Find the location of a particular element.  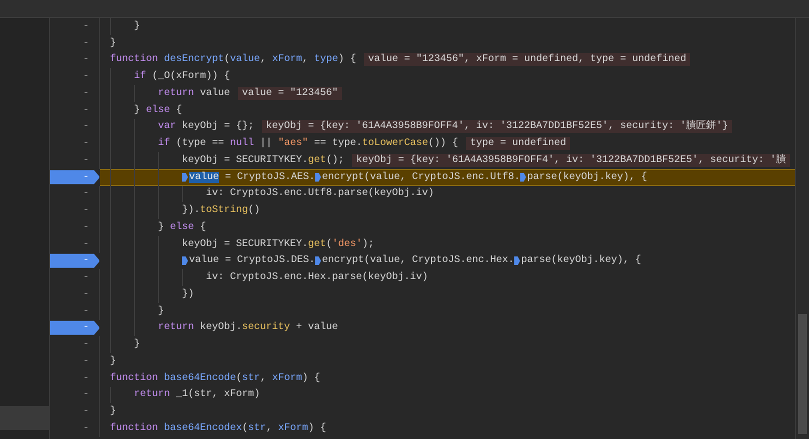

code-text: }).toString() is located at coordinates (220, 210).